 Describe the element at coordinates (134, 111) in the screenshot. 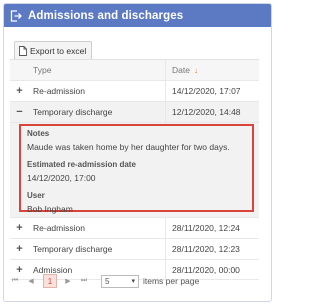

I see `table-row-expanded: − Temporary discharge 12/12/2020, 14:48` at that location.